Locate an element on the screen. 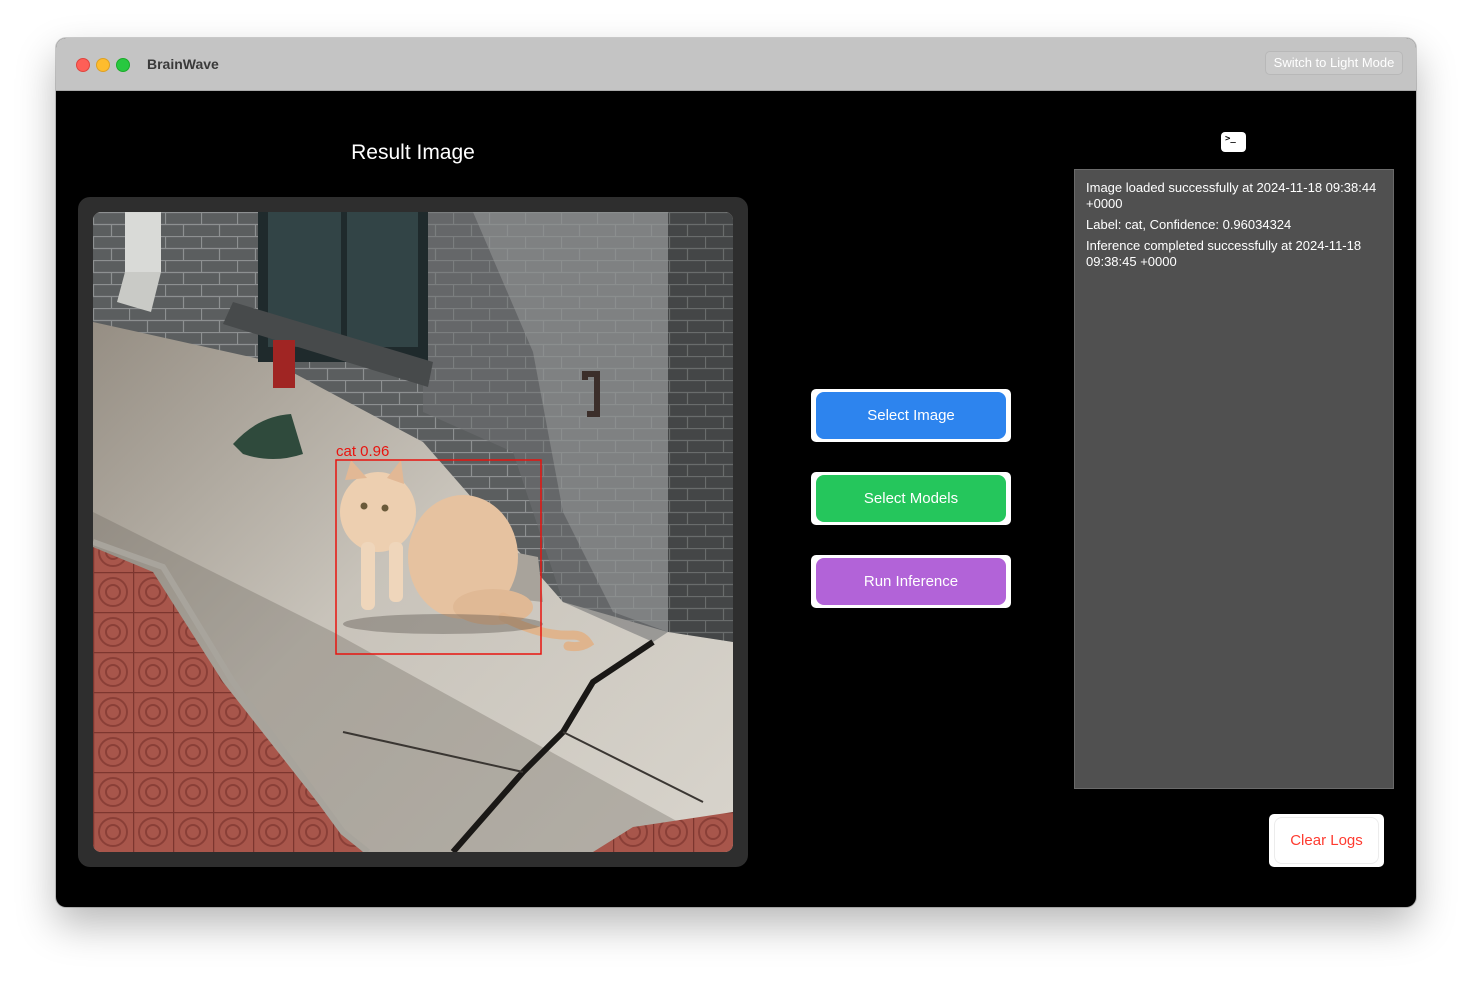  clear-logs-label: Clear Logs is located at coordinates (1326, 840).